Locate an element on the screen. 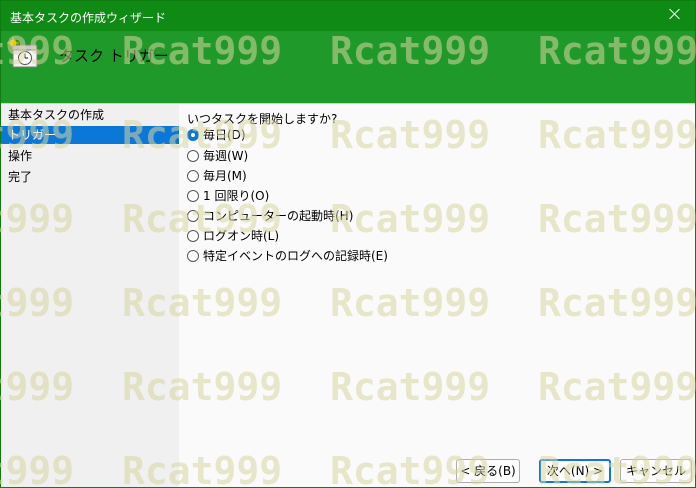 The width and height of the screenshot is (696, 488). close-icon is located at coordinates (675, 15).